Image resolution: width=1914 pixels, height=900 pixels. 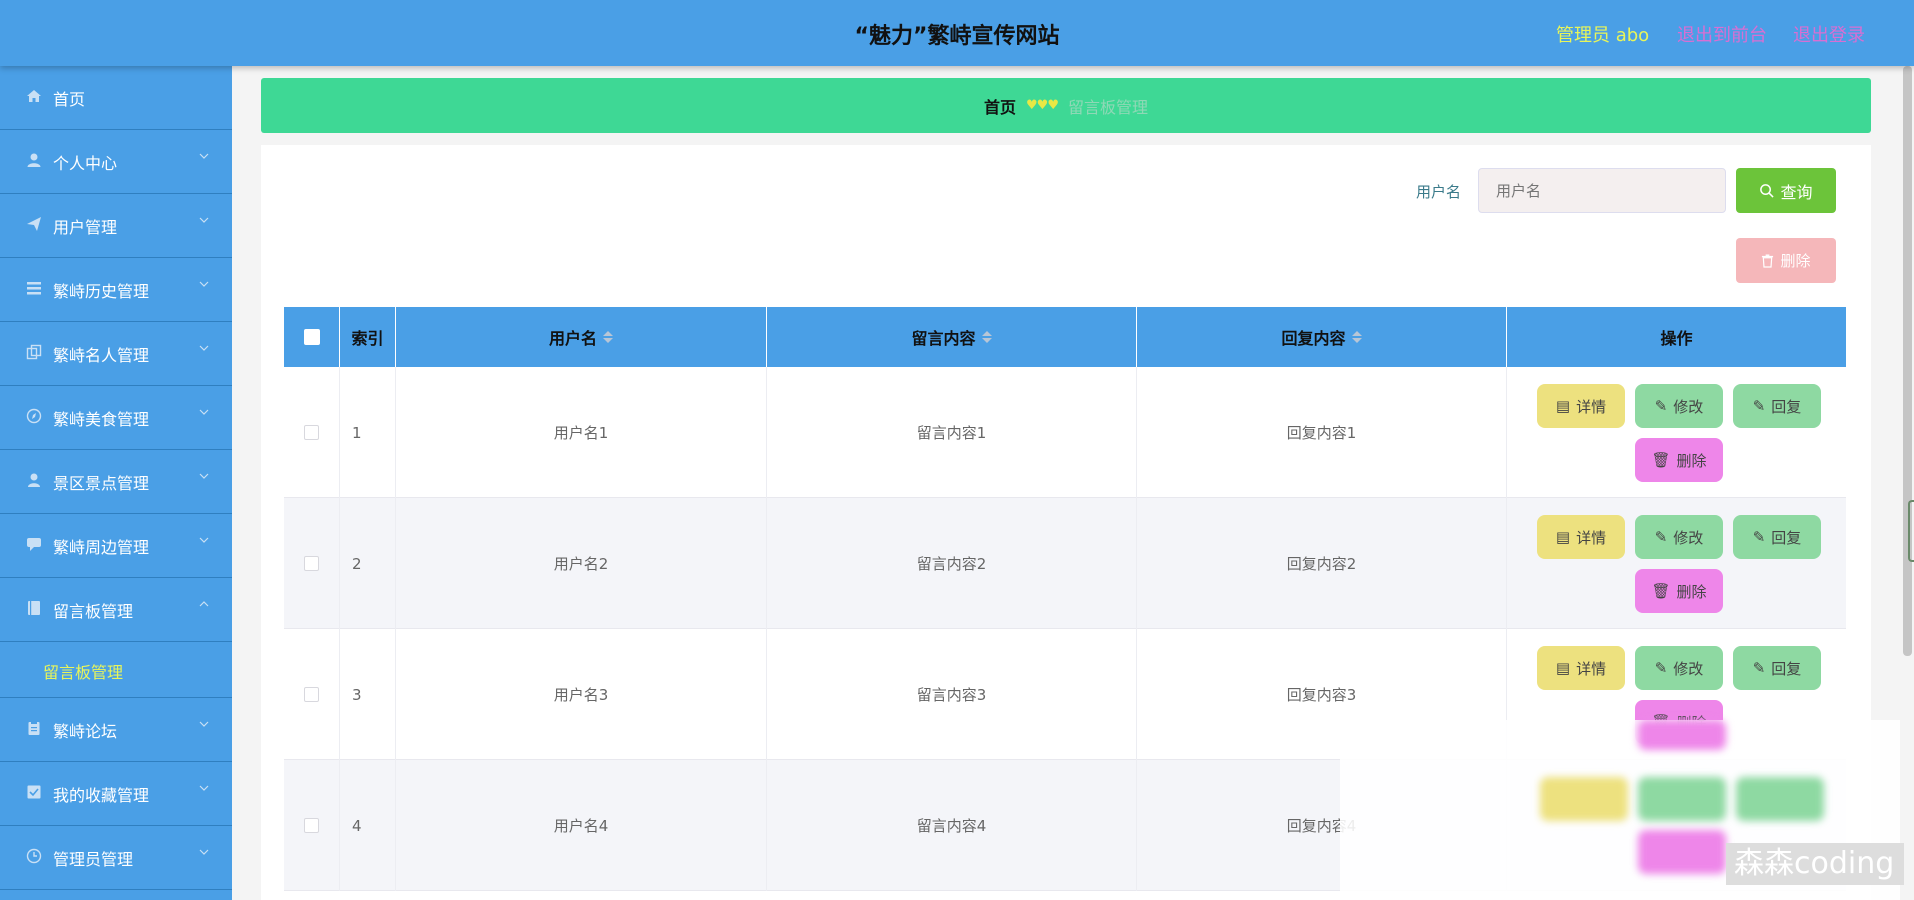 I want to click on checkbox-icon, so click(x=34, y=792).